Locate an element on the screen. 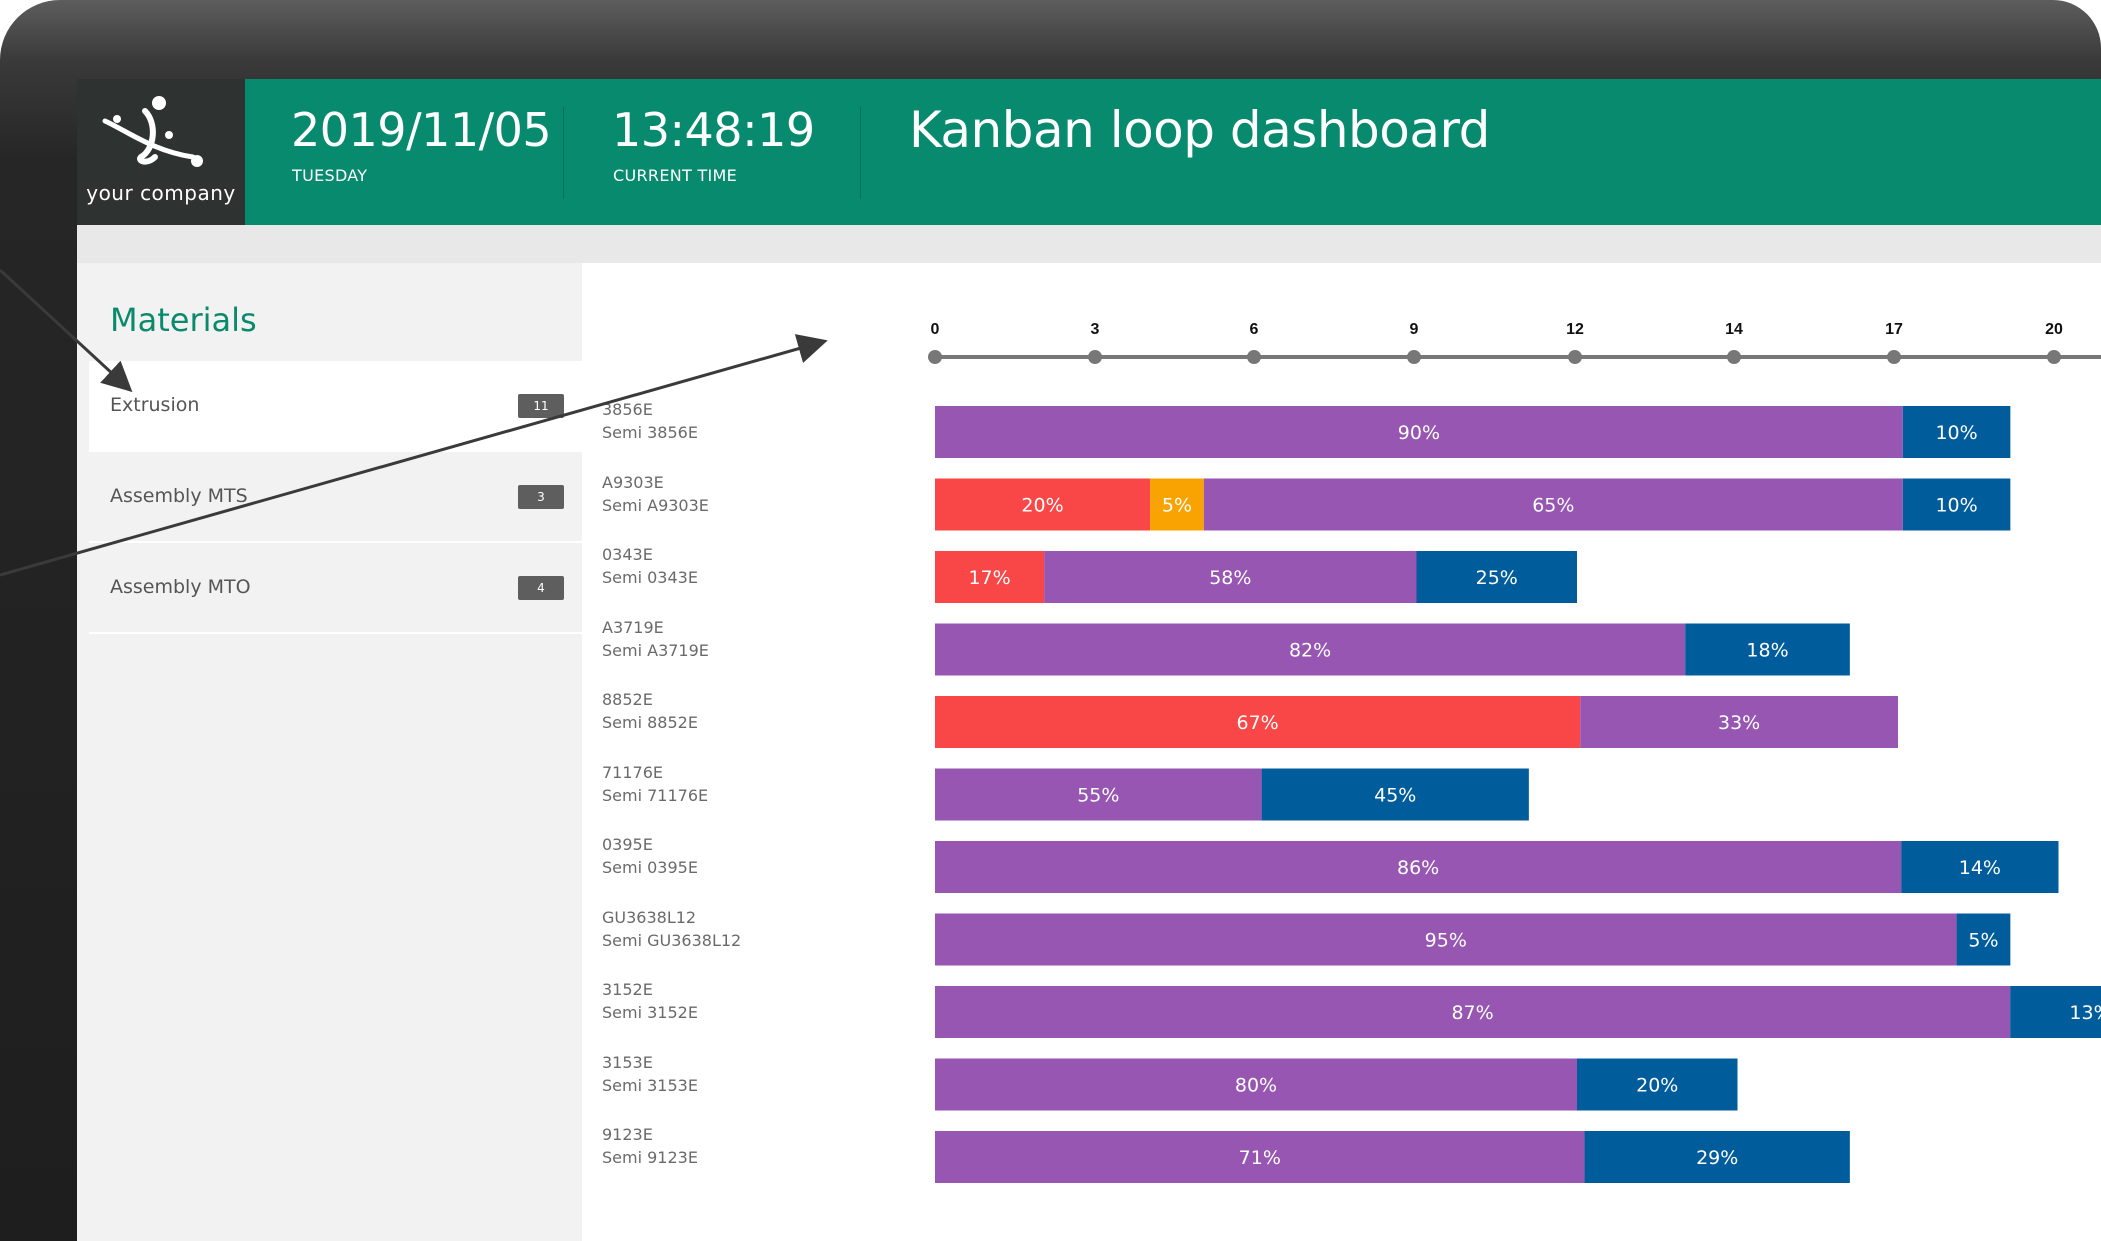  axis-tick-label: 14 is located at coordinates (1734, 329).